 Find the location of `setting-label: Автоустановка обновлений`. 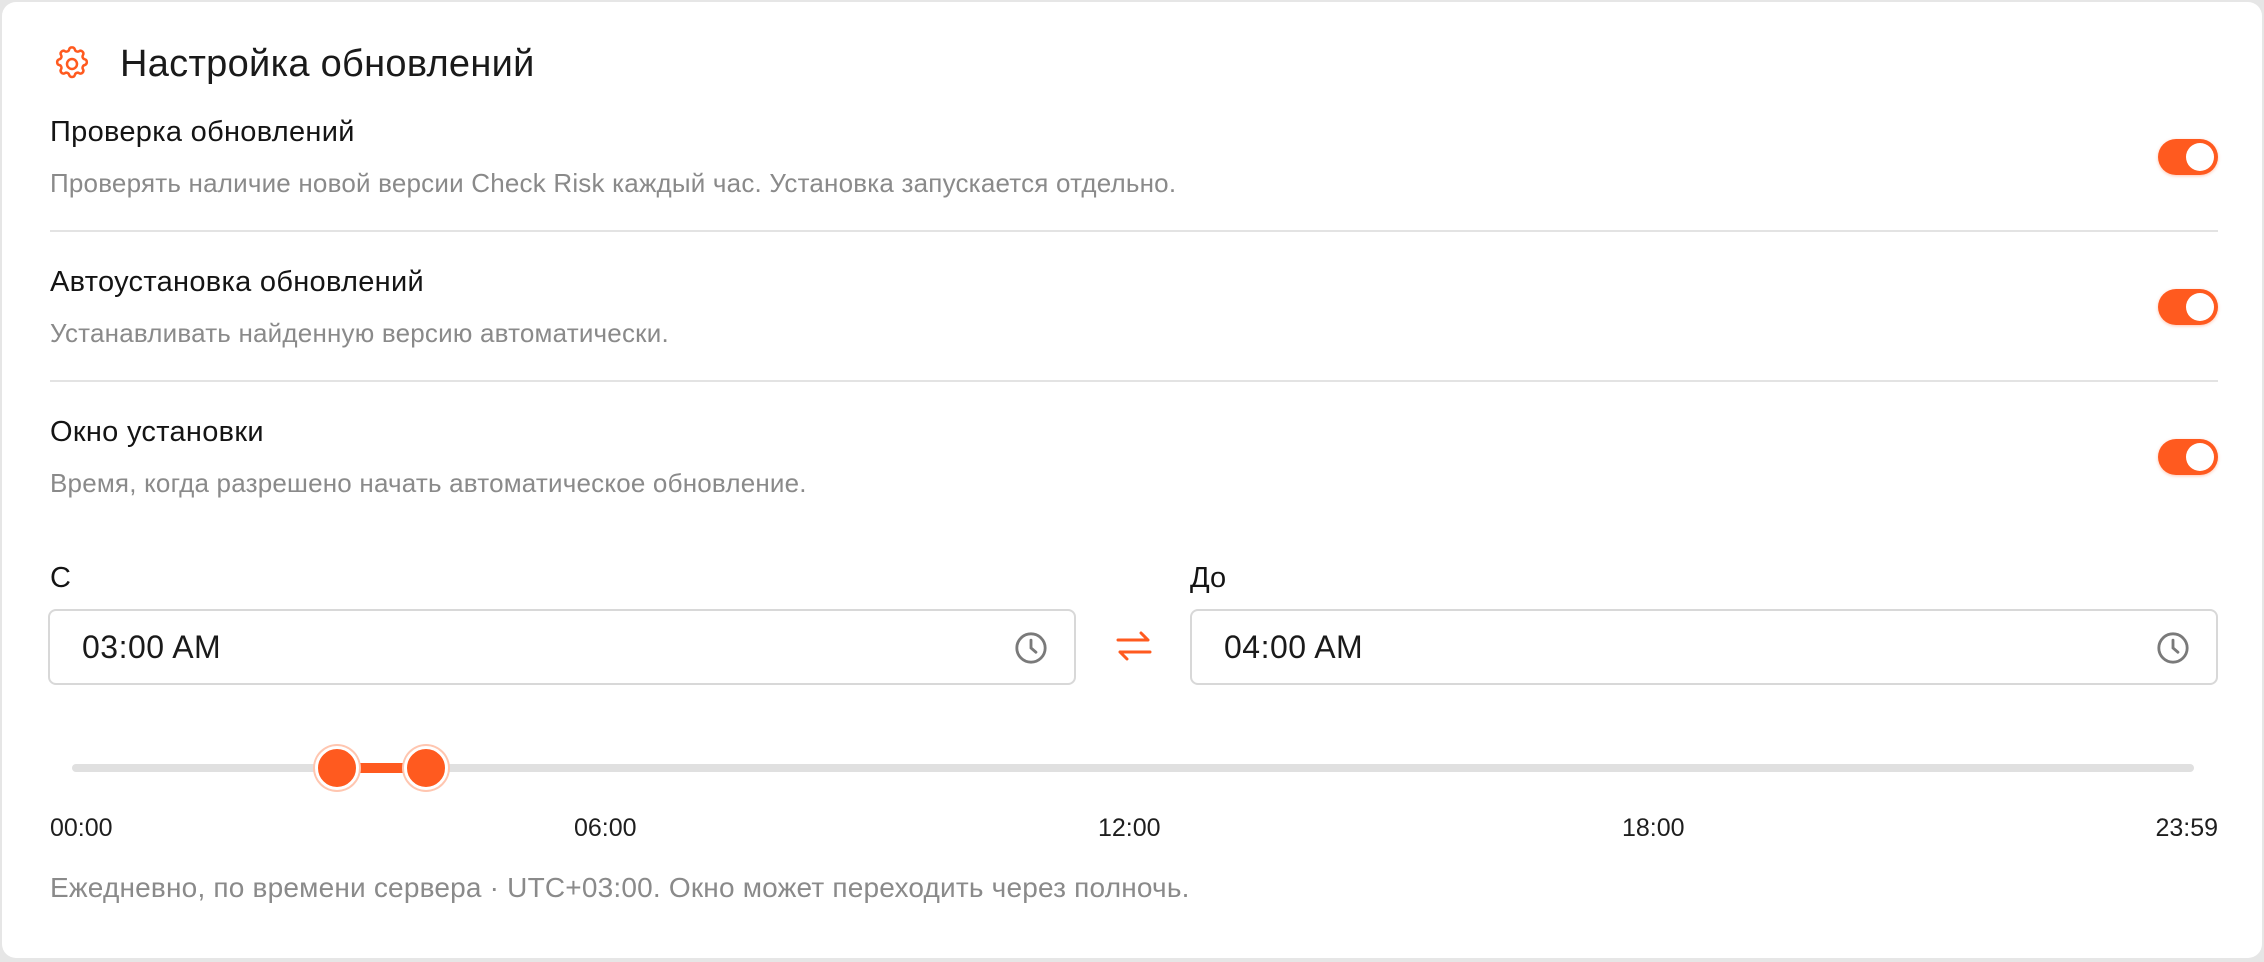

setting-label: Автоустановка обновлений is located at coordinates (237, 282).